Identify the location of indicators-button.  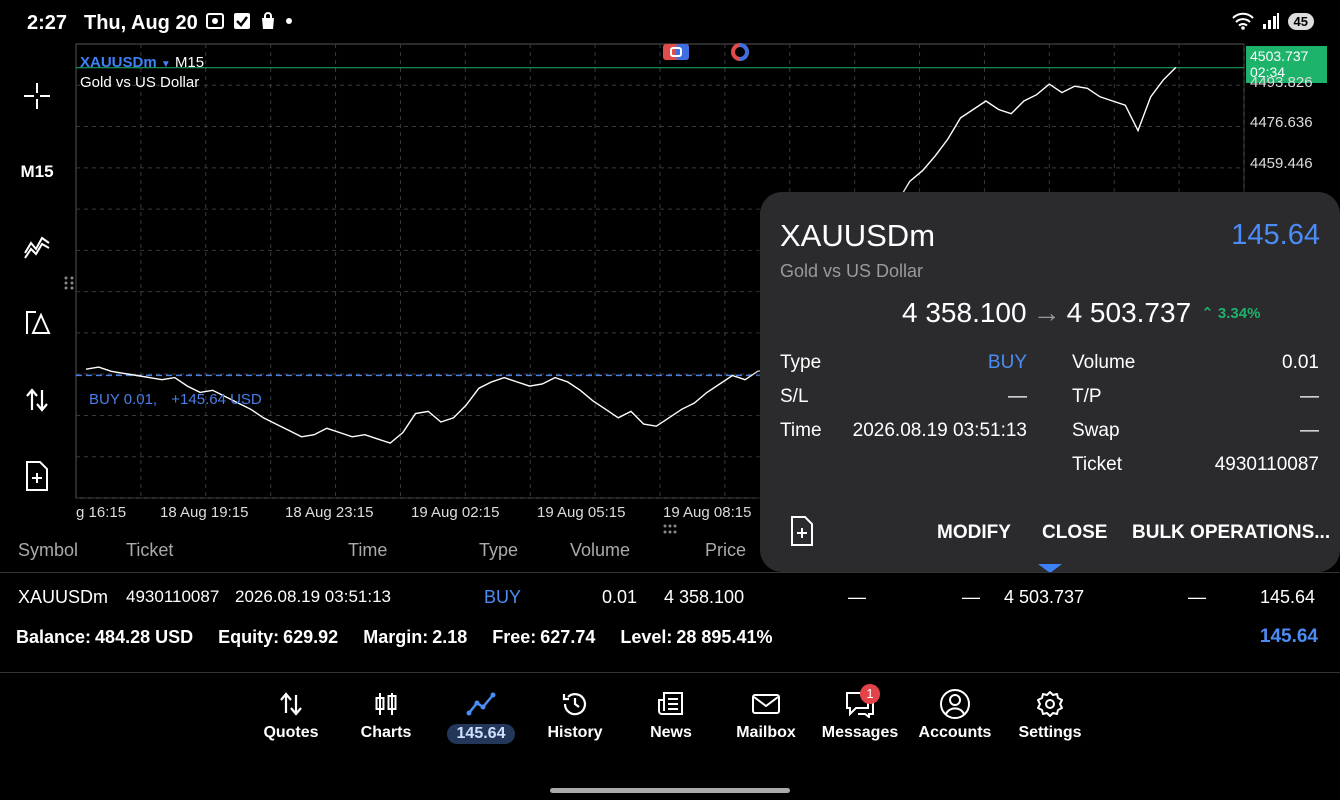
(37, 246).